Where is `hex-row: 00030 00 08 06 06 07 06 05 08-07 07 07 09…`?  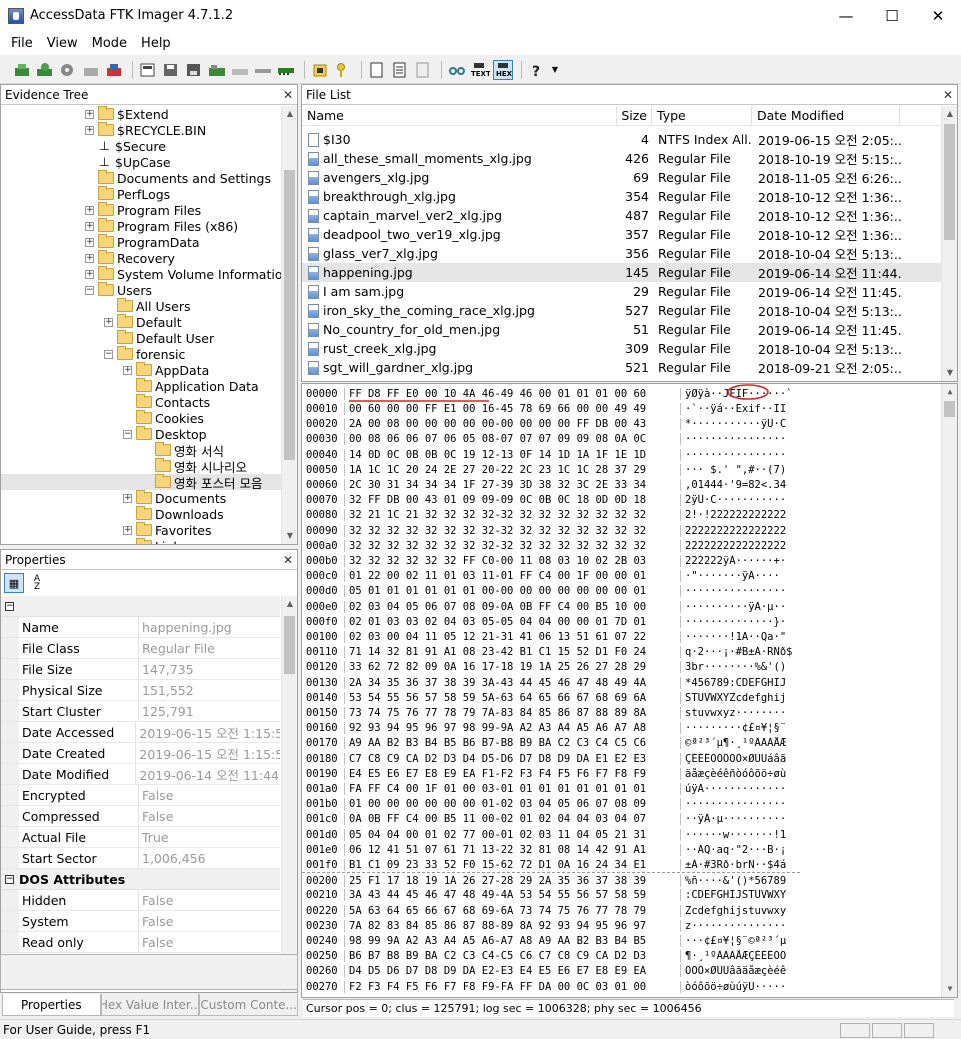 hex-row: 00030 00 08 06 06 07 06 05 08-07 07 07 09… is located at coordinates (551, 440).